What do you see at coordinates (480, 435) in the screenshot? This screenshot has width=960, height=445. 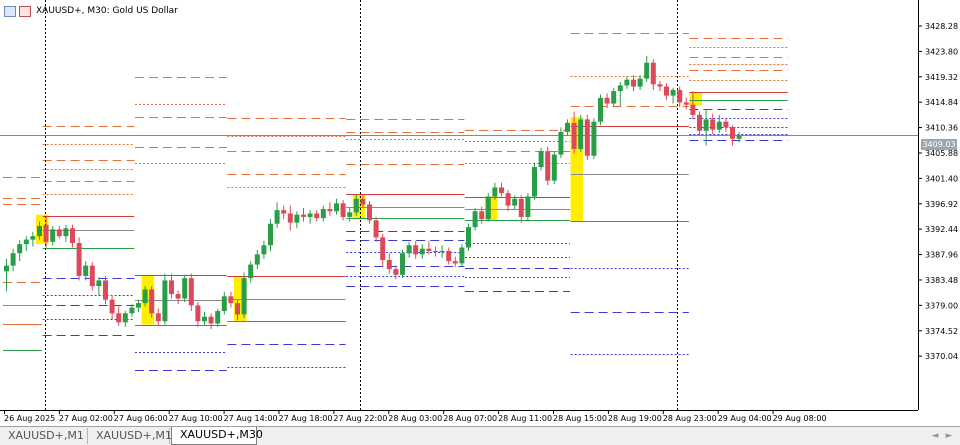 I see `chart-tab-bar: XAUUSD+,M1 XAUUSD+,M1 XAUUSD+,M30 ◄ ►` at bounding box center [480, 435].